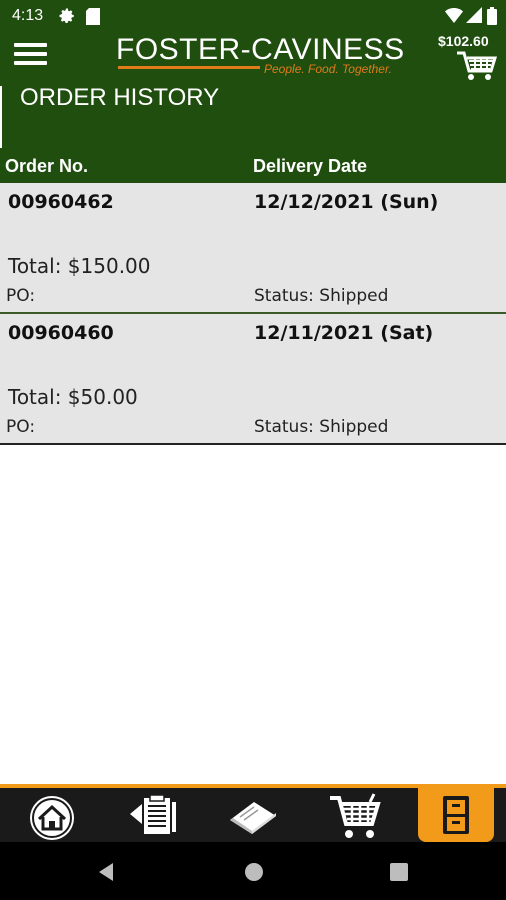  I want to click on hamburger-menu-icon, so click(32, 55).